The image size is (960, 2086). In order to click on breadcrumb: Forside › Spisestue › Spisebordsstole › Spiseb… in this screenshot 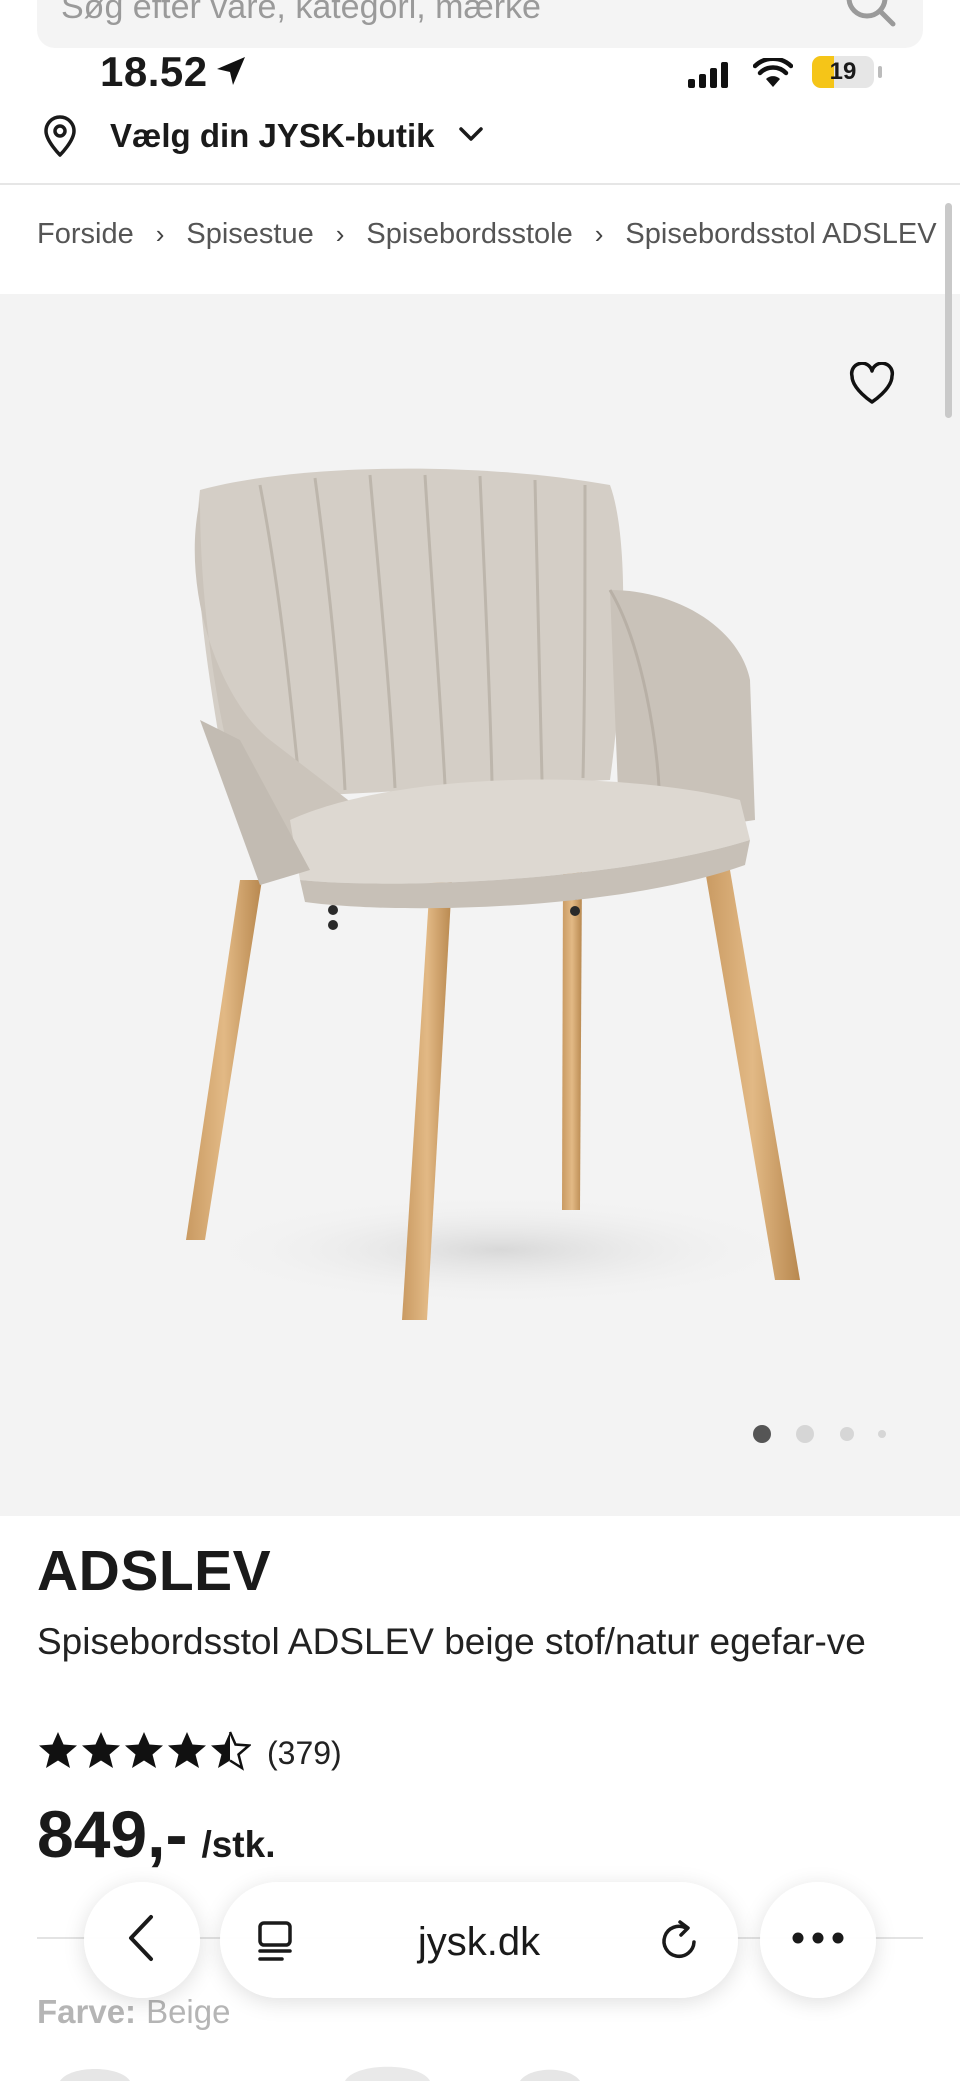, I will do `click(498, 240)`.